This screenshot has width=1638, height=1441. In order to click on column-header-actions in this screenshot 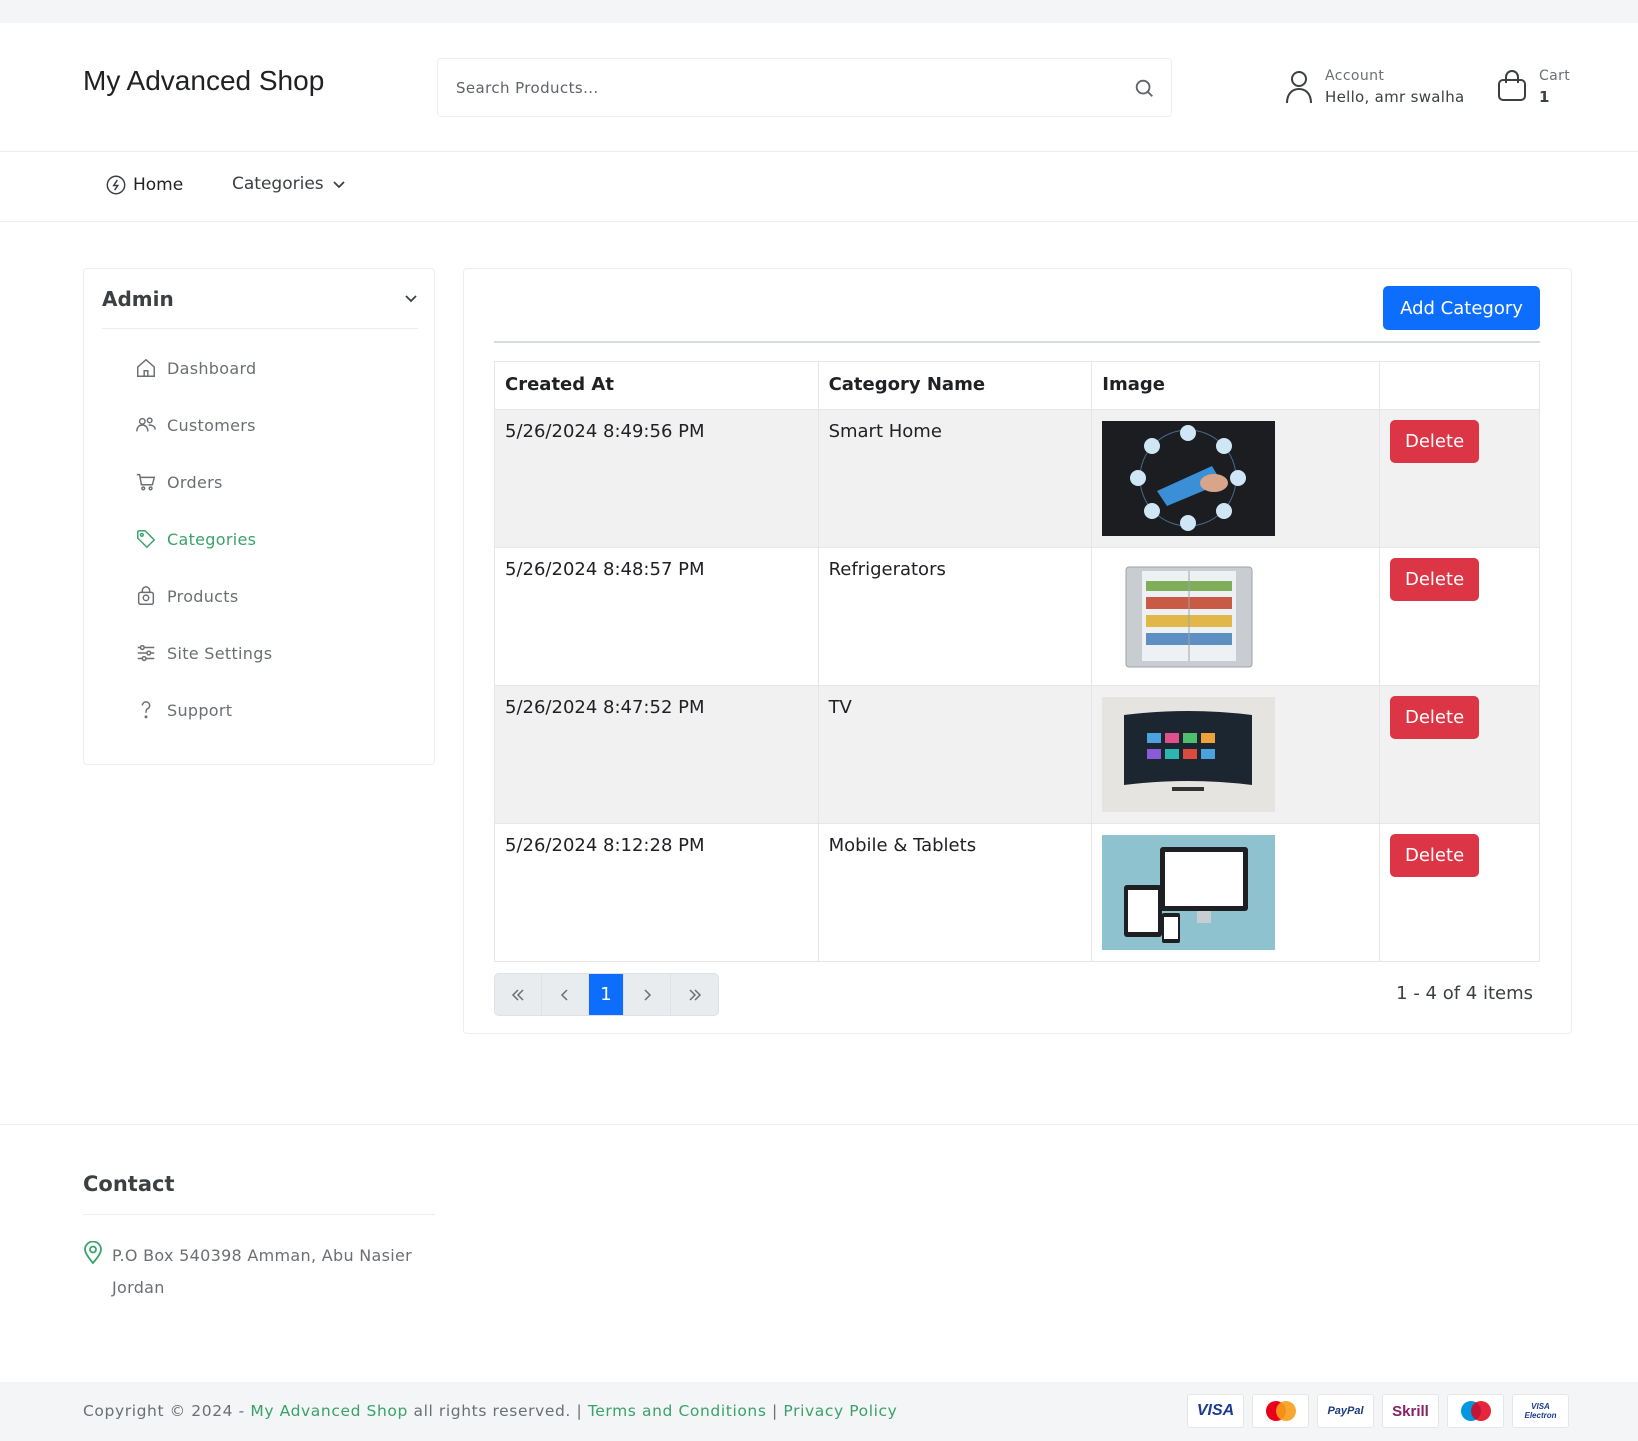, I will do `click(1459, 385)`.